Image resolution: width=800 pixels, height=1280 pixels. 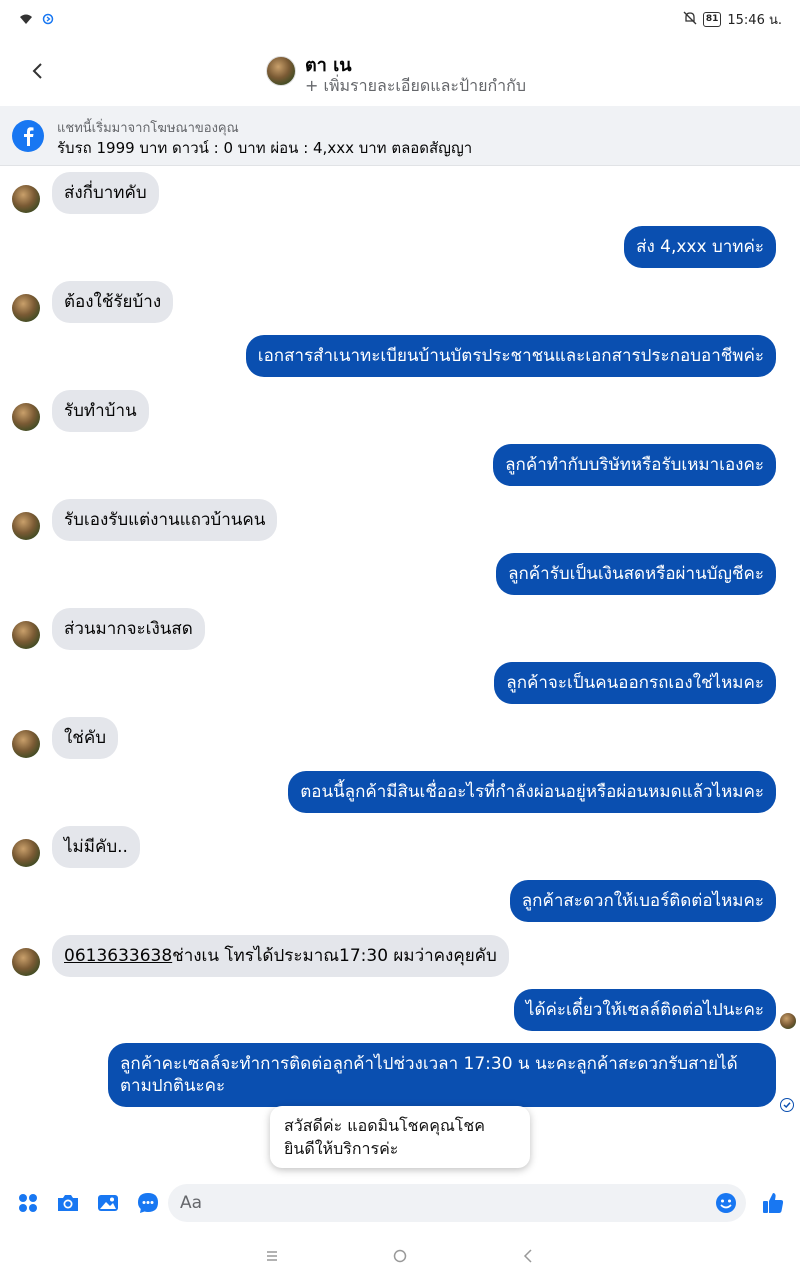 What do you see at coordinates (281, 71) in the screenshot?
I see `contact-avatar` at bounding box center [281, 71].